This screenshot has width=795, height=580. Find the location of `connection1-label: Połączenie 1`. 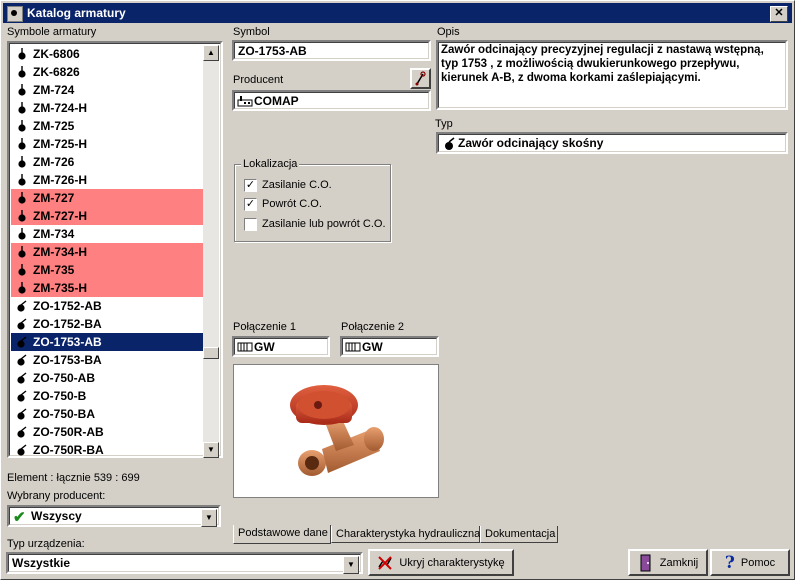

connection1-label: Połączenie 1 is located at coordinates (264, 327).